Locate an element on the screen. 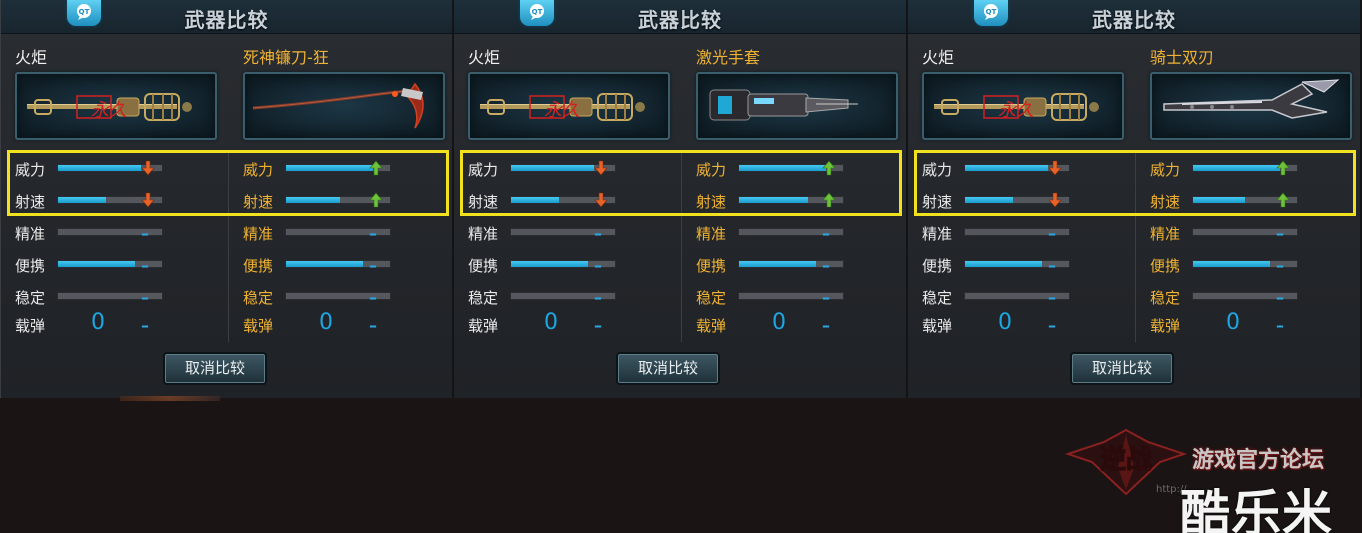  forum-text: 游戏官方论坛 is located at coordinates (1258, 460).